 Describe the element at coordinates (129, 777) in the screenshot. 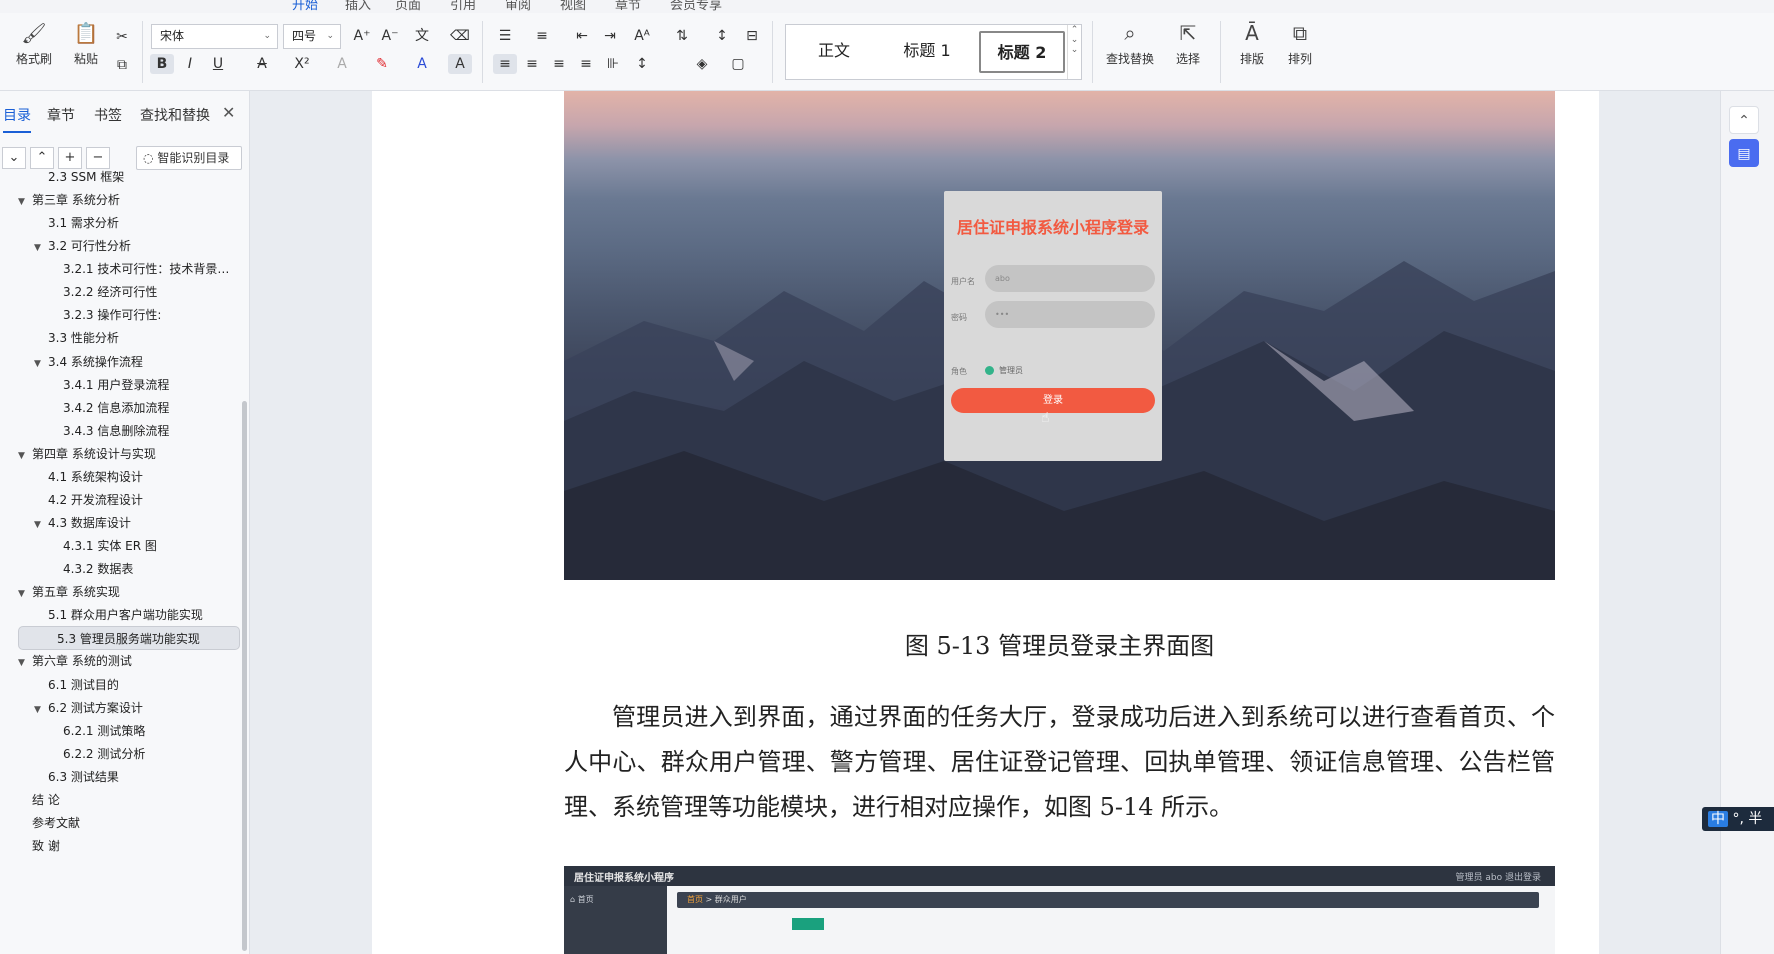

I see `toc-item: 6.3 测试结果` at that location.